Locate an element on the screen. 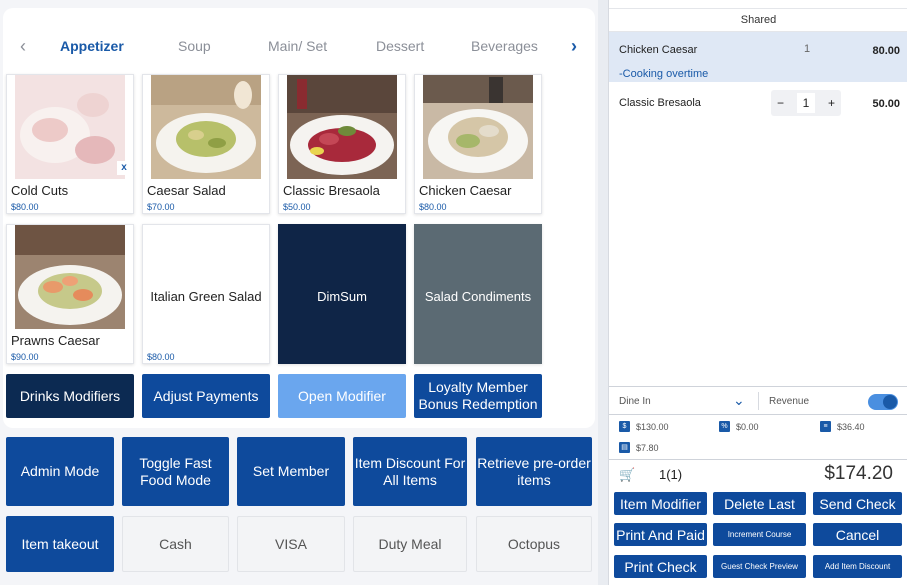  service-charge-summary: ≡ $36.40 is located at coordinates (842, 426).